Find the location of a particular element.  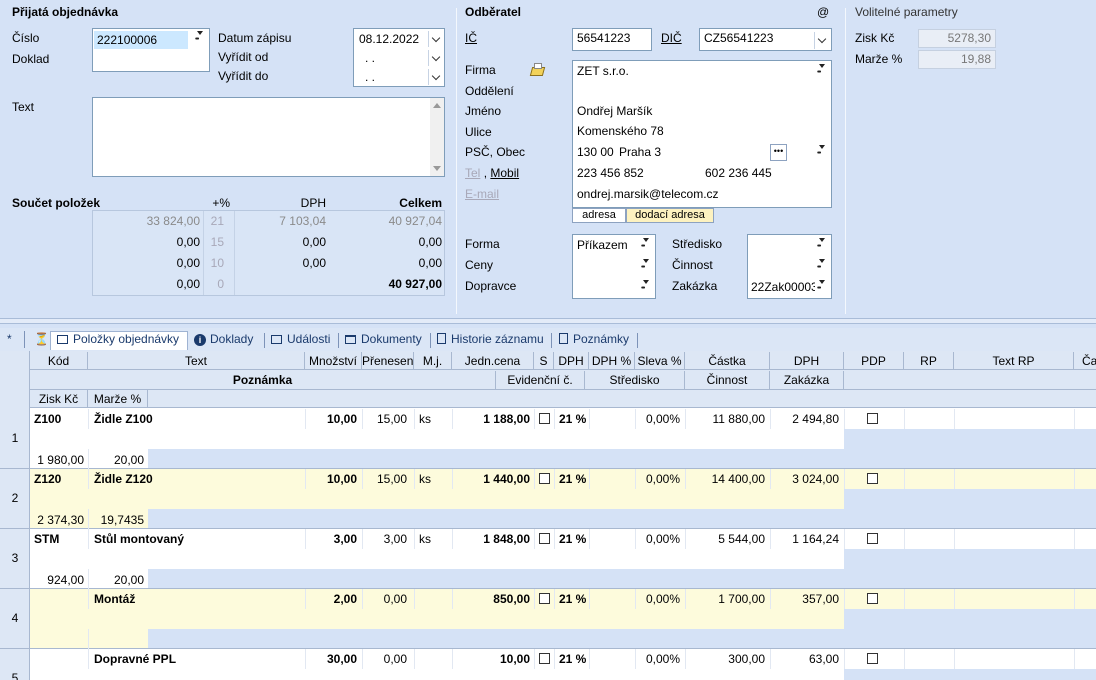

col-mnozstvi: Množství is located at coordinates (333, 361).